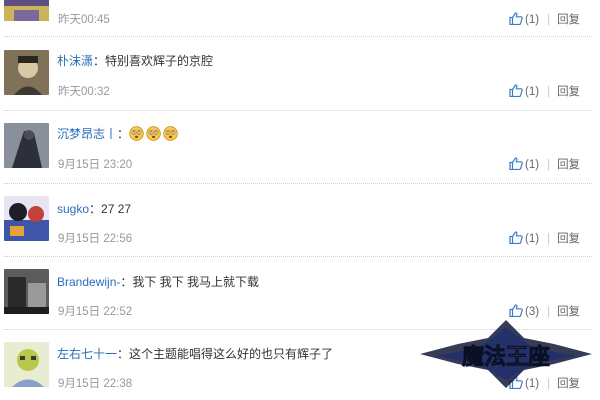 The width and height of the screenshot is (600, 400). Describe the element at coordinates (231, 354) in the screenshot. I see `comment-text: 这个主题能唱得这么好的也只有辉子了` at that location.